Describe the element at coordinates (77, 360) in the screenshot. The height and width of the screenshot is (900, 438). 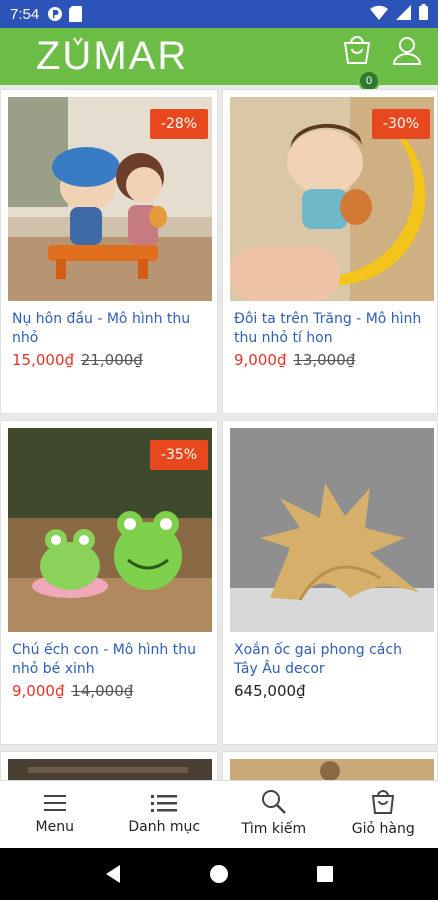
I see `product-price-row: 15,000₫ 21,000₫` at that location.